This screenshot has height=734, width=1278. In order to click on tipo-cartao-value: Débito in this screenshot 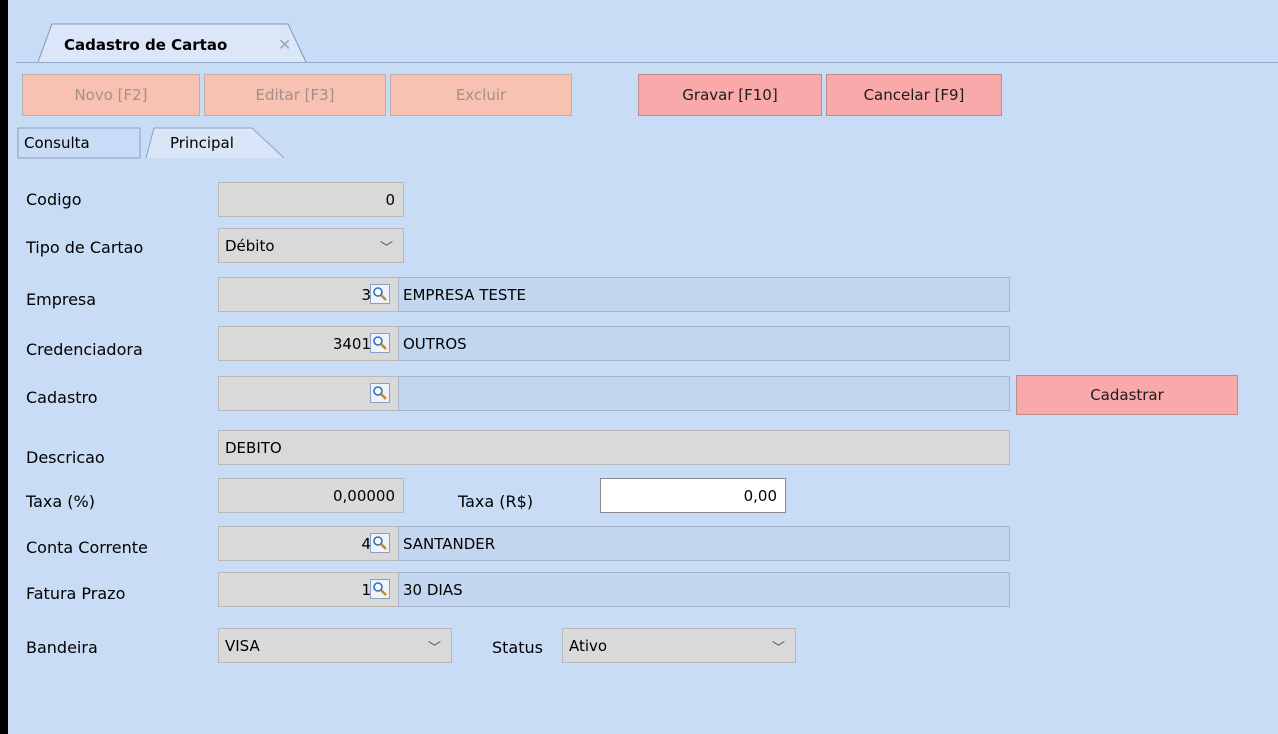, I will do `click(250, 245)`.